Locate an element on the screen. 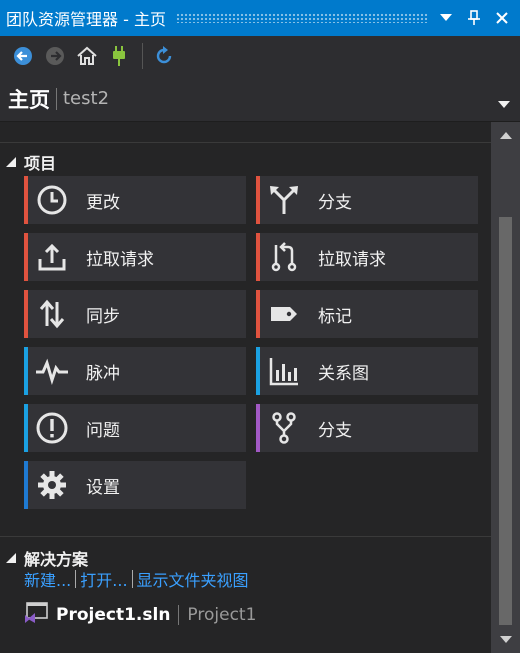  solution-project-name: Project1 is located at coordinates (222, 615).